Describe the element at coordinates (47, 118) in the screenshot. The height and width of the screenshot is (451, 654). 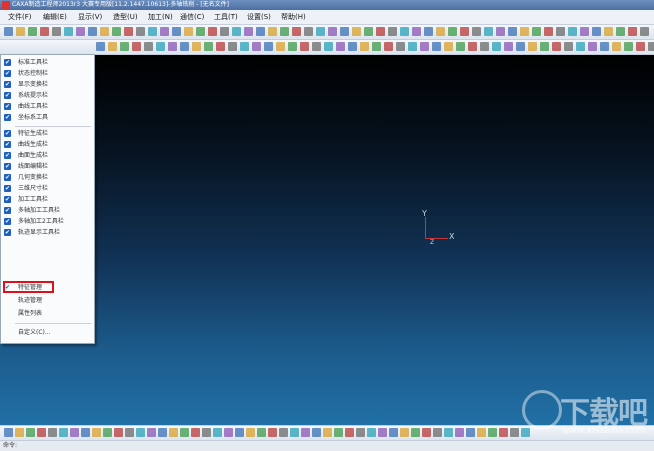
I see `menu-item-coordinate-tools: ✔ 坐标系工具` at that location.